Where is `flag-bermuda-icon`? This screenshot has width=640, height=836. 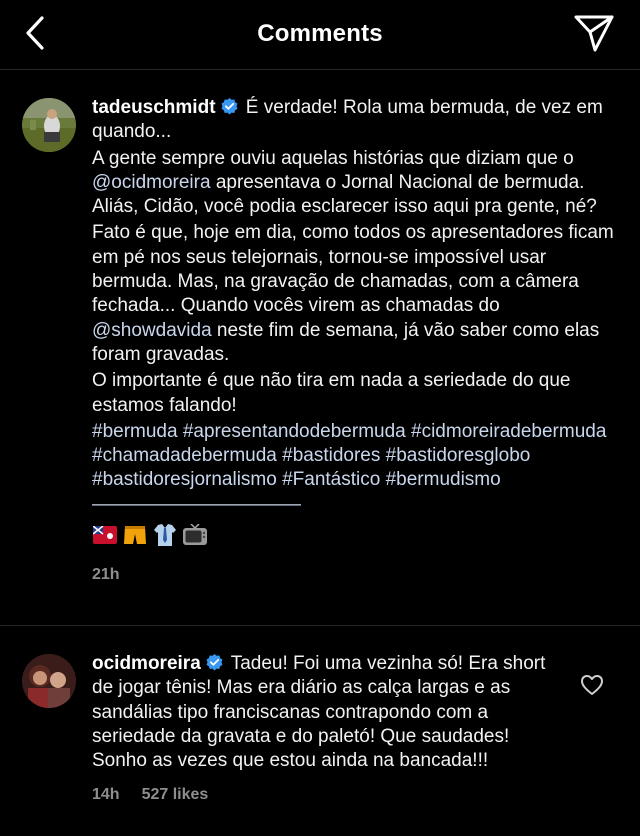
flag-bermuda-icon is located at coordinates (105, 535).